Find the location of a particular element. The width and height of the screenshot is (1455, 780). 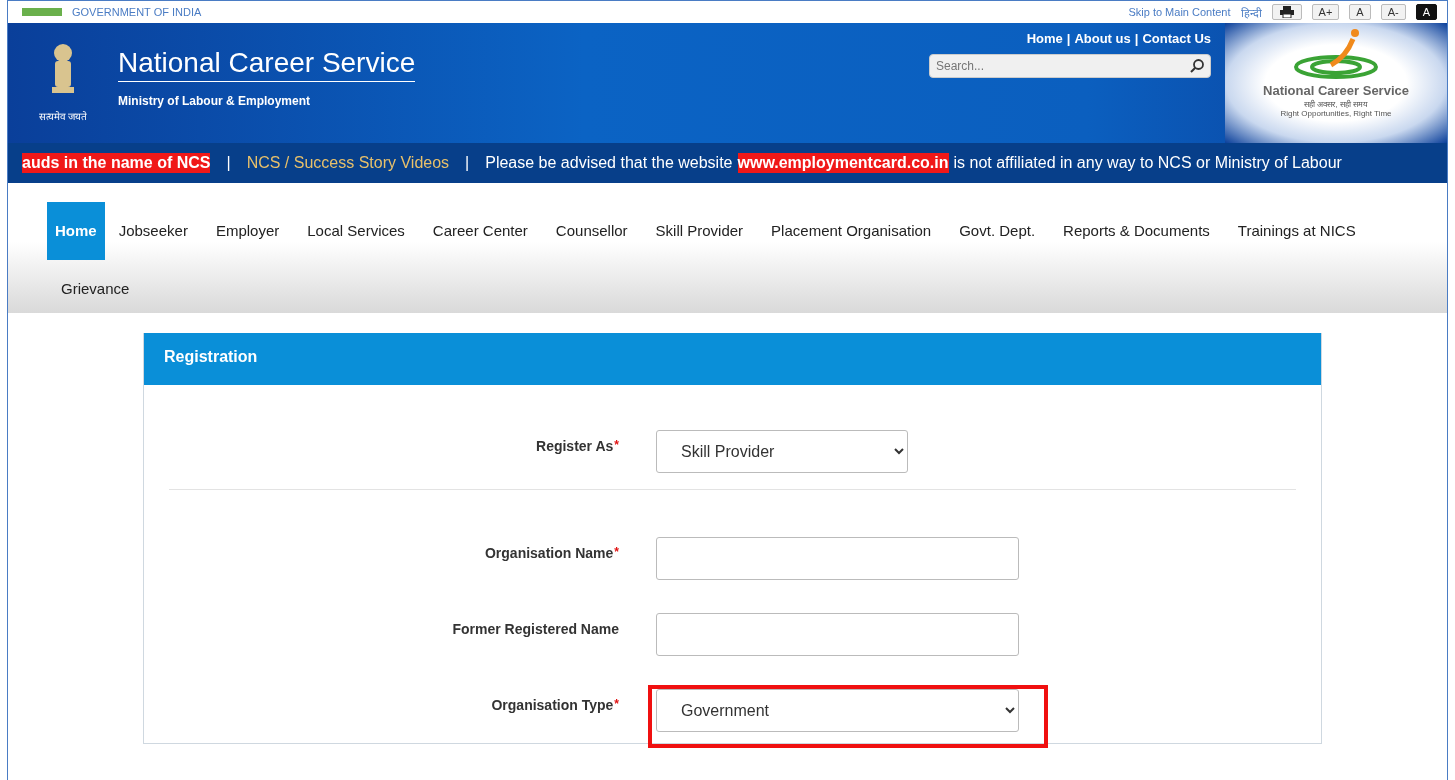

field-label: Register As is located at coordinates (575, 446).